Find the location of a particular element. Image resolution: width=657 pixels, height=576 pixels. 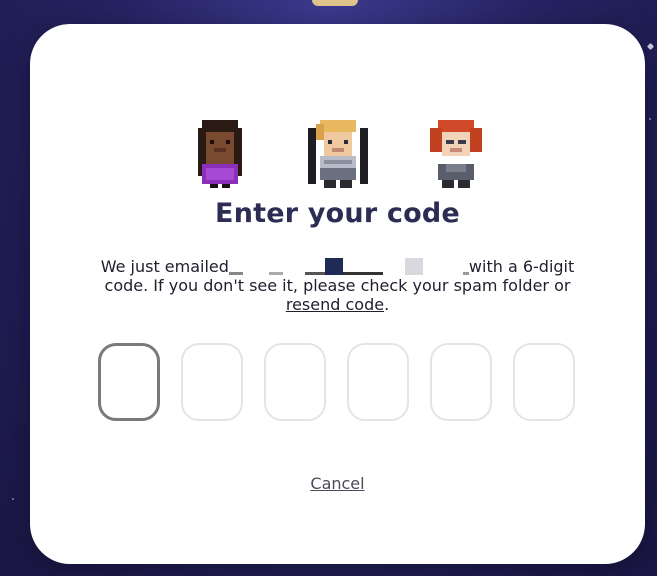

avatar-row is located at coordinates (337, 154).